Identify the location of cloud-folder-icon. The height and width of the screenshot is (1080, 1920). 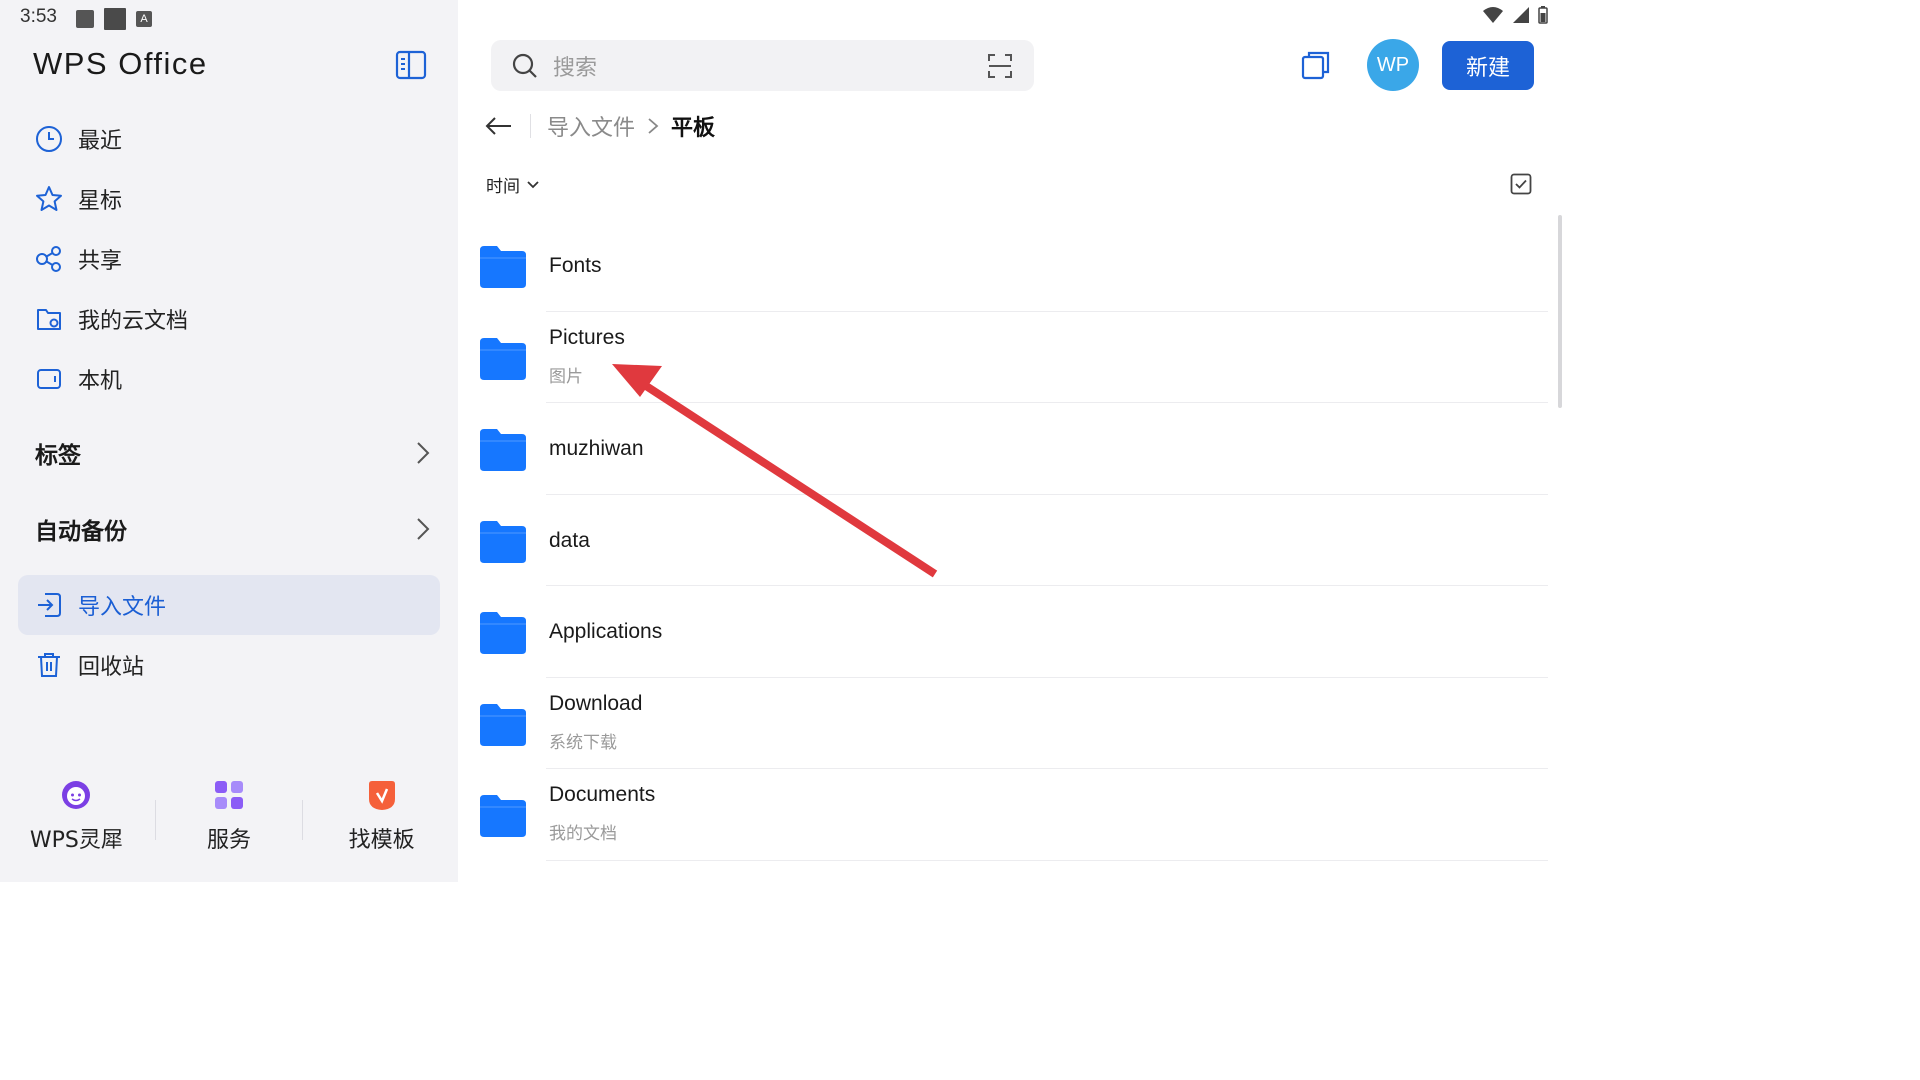
(49, 319).